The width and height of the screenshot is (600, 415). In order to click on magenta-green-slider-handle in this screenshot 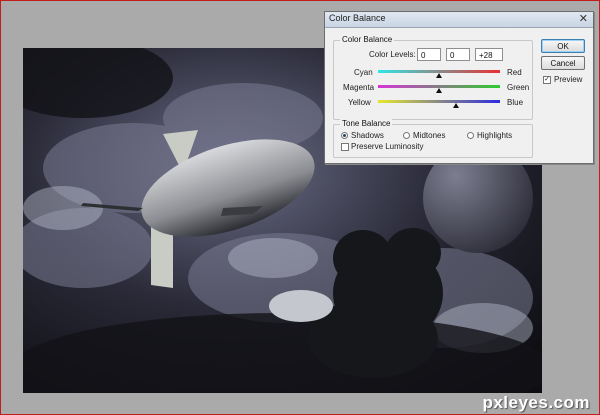, I will do `click(439, 90)`.